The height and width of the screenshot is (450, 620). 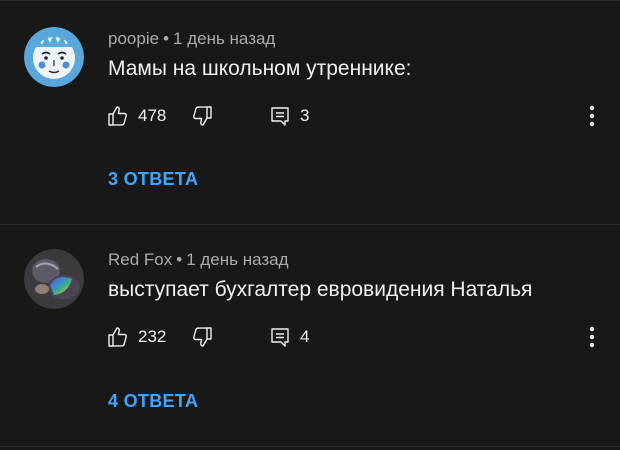 What do you see at coordinates (305, 336) in the screenshot?
I see `reply-count: 4` at bounding box center [305, 336].